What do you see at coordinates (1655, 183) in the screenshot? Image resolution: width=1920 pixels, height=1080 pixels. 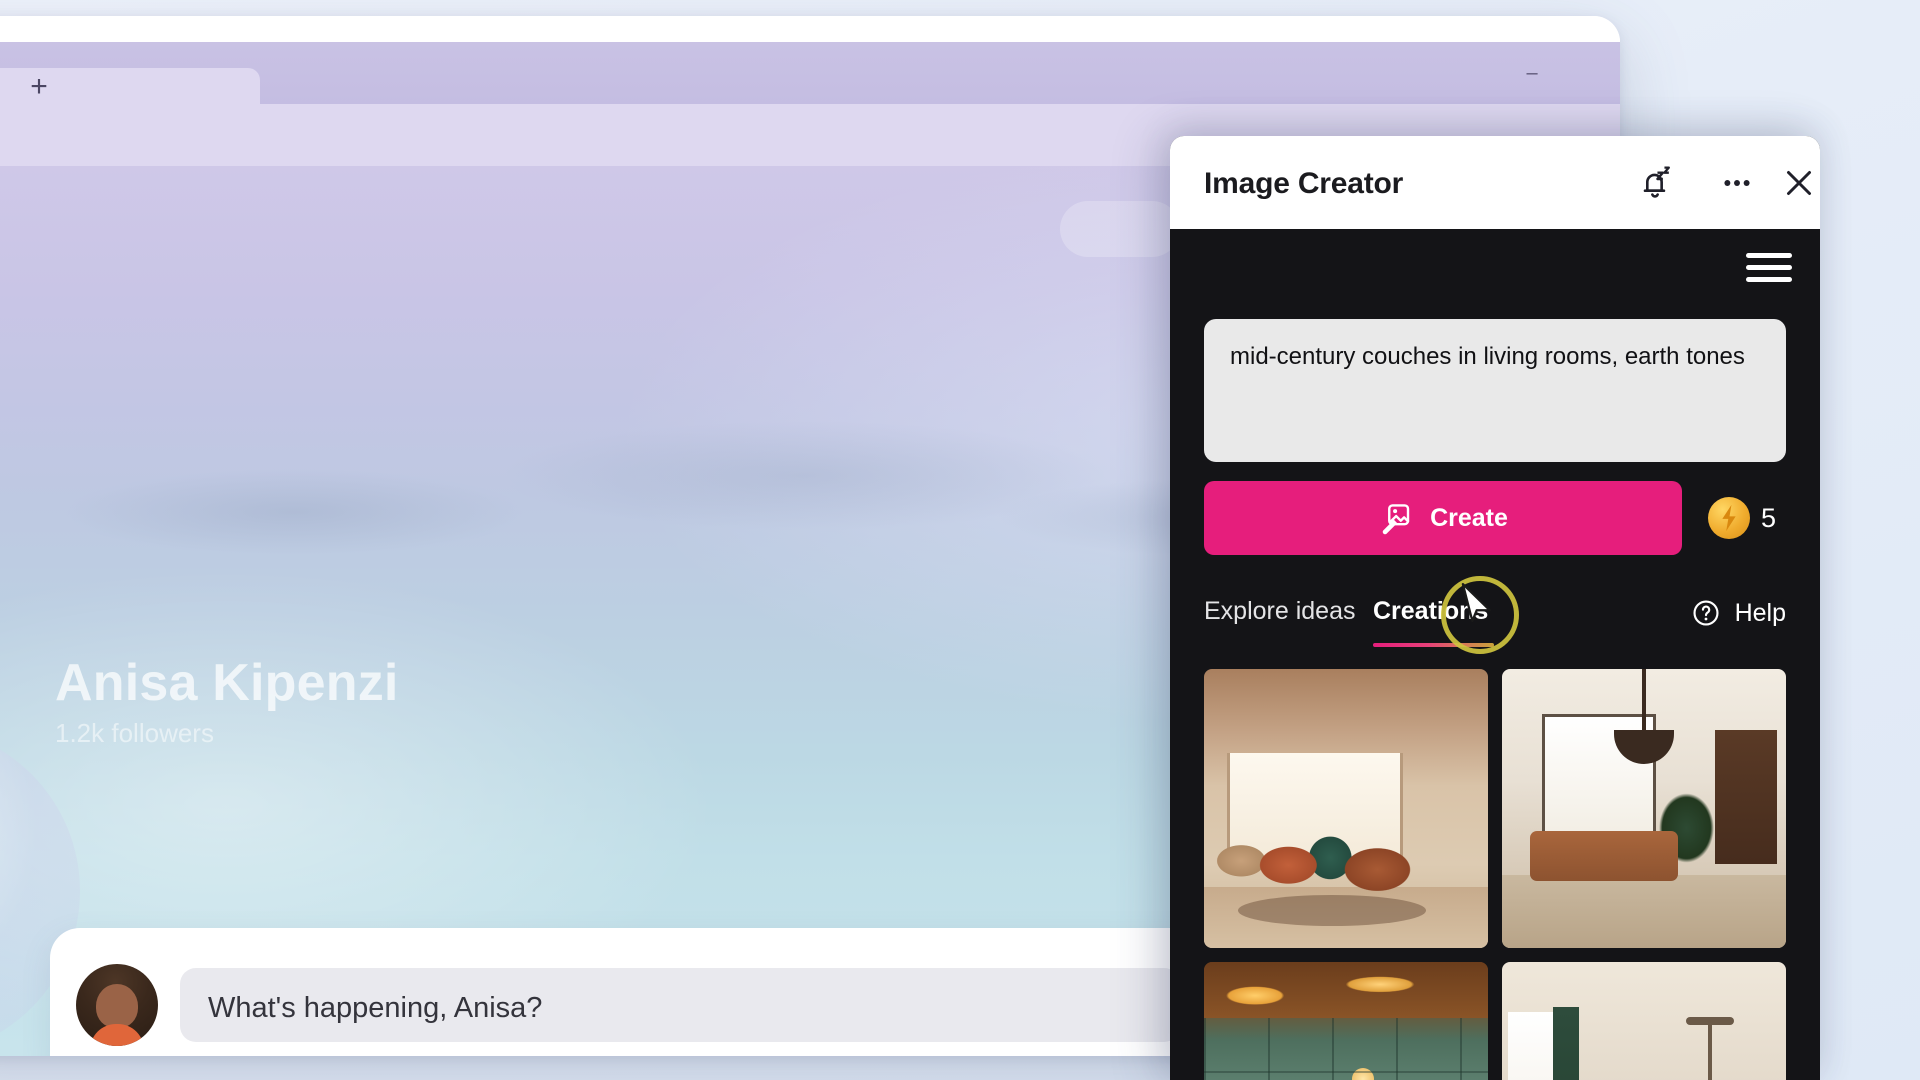 I see `bell-snooze-icon` at bounding box center [1655, 183].